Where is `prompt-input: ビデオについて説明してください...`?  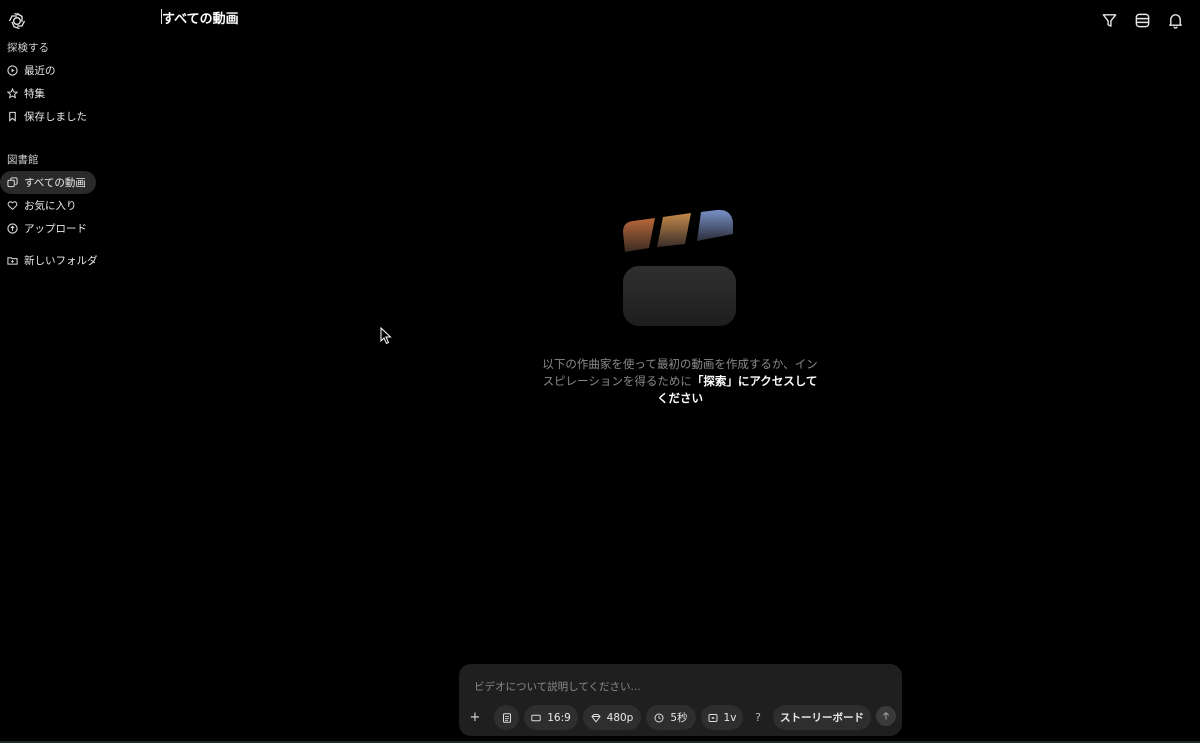 prompt-input: ビデオについて説明してください... is located at coordinates (557, 686).